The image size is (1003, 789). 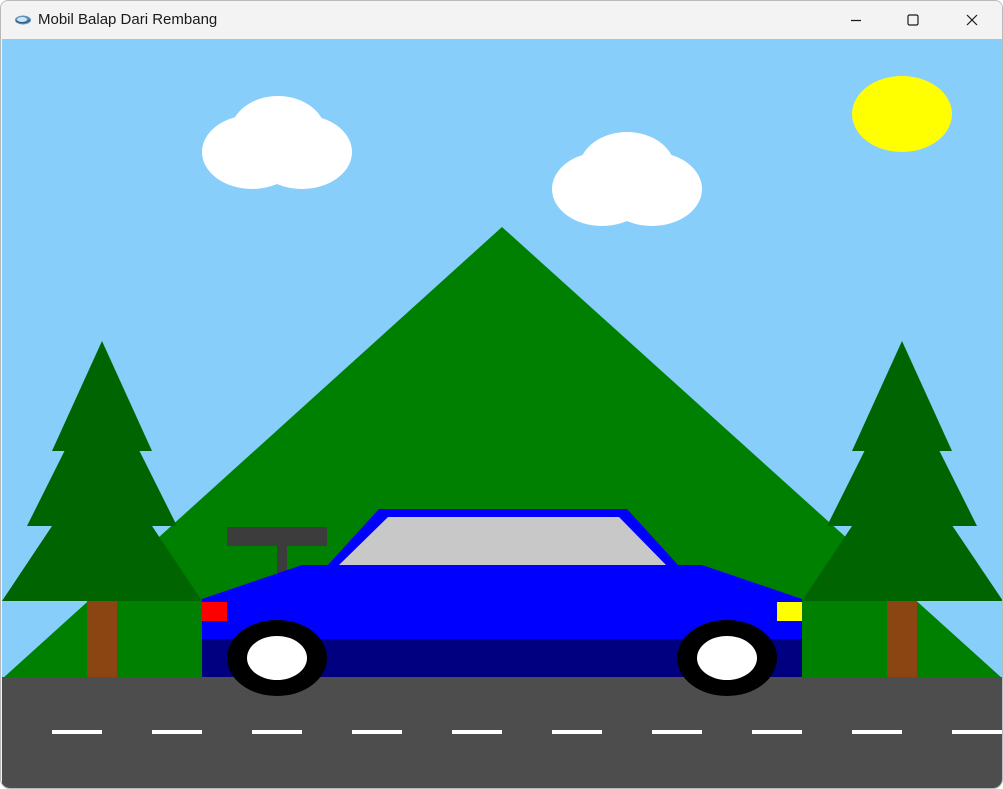 I want to click on close-button, so click(x=972, y=20).